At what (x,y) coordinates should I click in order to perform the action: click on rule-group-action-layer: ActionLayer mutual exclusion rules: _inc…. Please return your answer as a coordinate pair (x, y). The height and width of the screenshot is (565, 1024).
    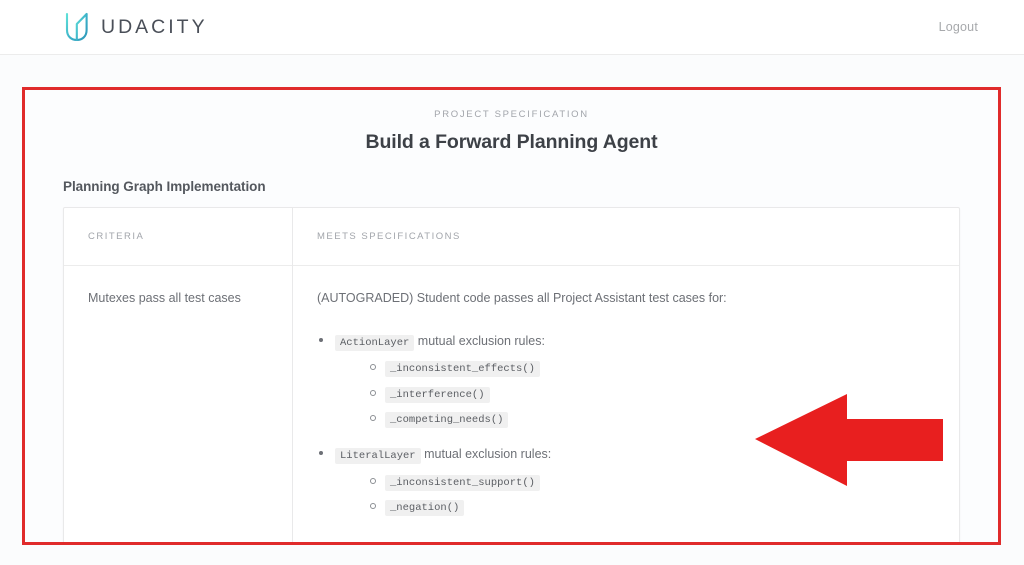
    Looking at the image, I should click on (626, 379).